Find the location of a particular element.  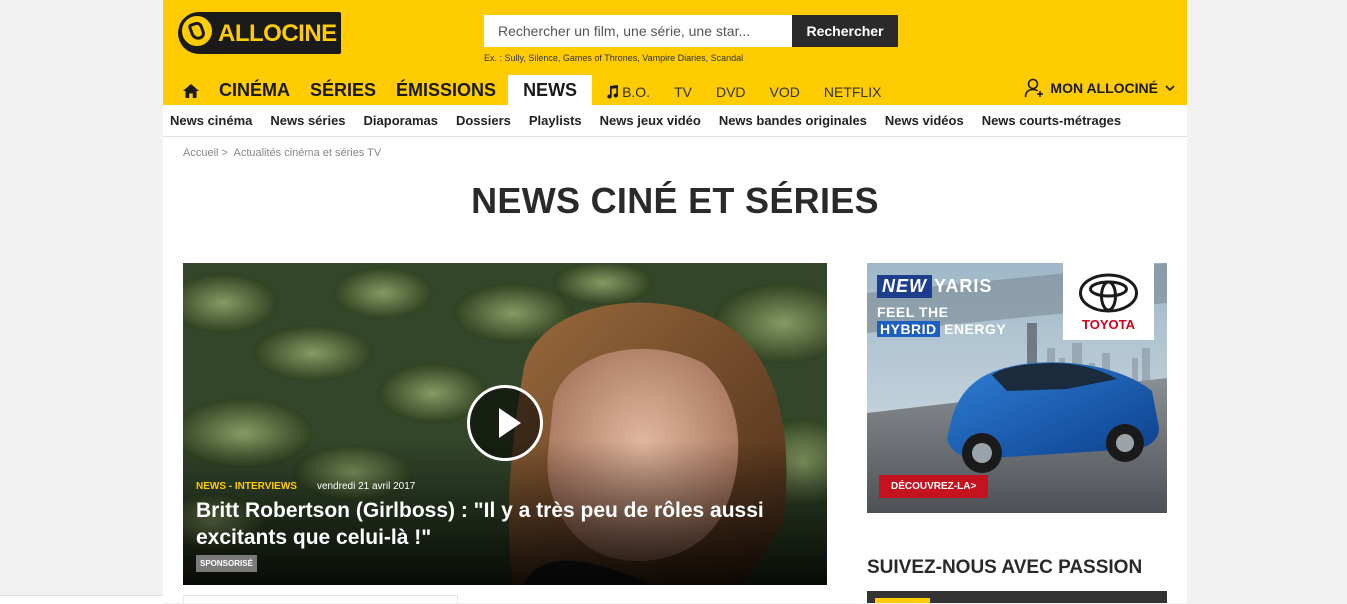

hero-date: vendredi 21 avril 2017 is located at coordinates (366, 486).